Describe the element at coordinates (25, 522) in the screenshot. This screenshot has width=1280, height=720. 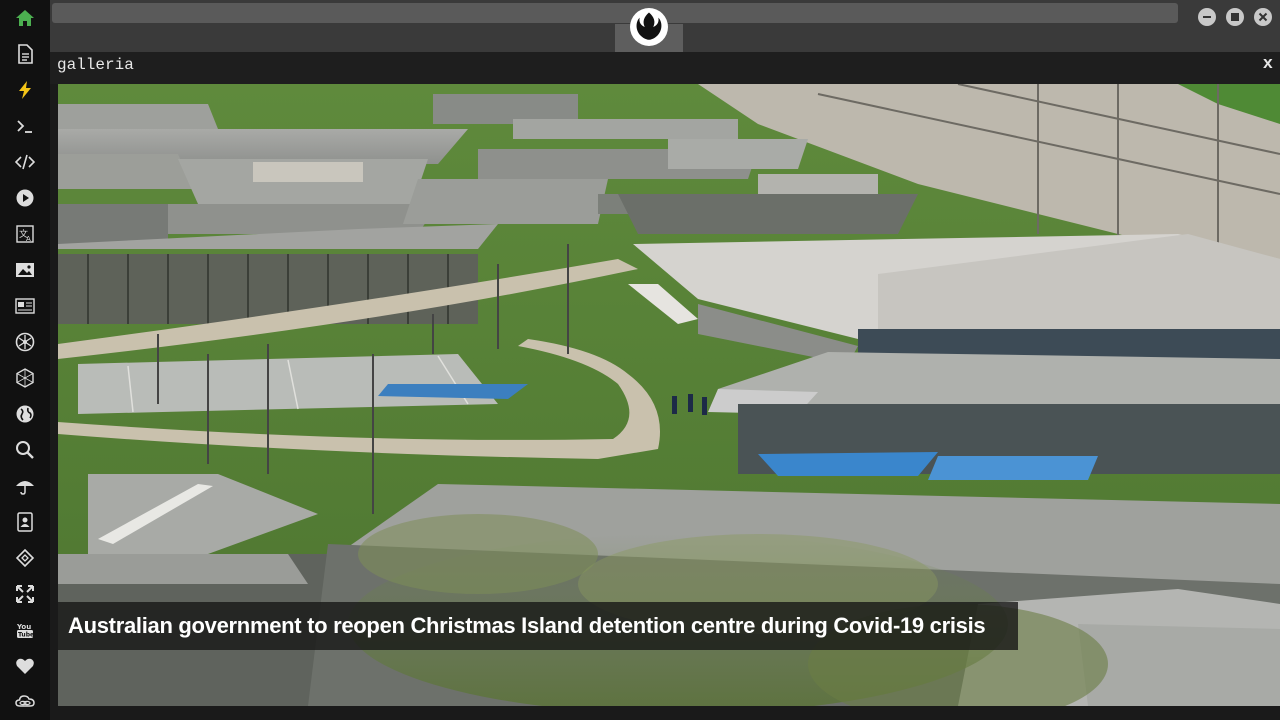
I see `contact-card-icon` at that location.